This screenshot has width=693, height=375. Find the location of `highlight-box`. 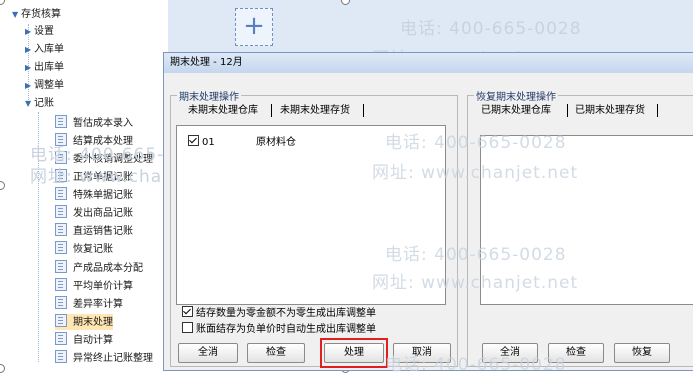

highlight-box is located at coordinates (354, 353).